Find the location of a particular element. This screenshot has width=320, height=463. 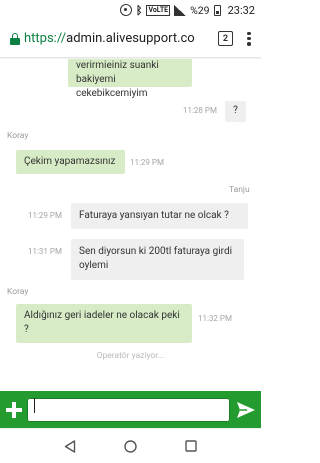

send-button is located at coordinates (246, 410).